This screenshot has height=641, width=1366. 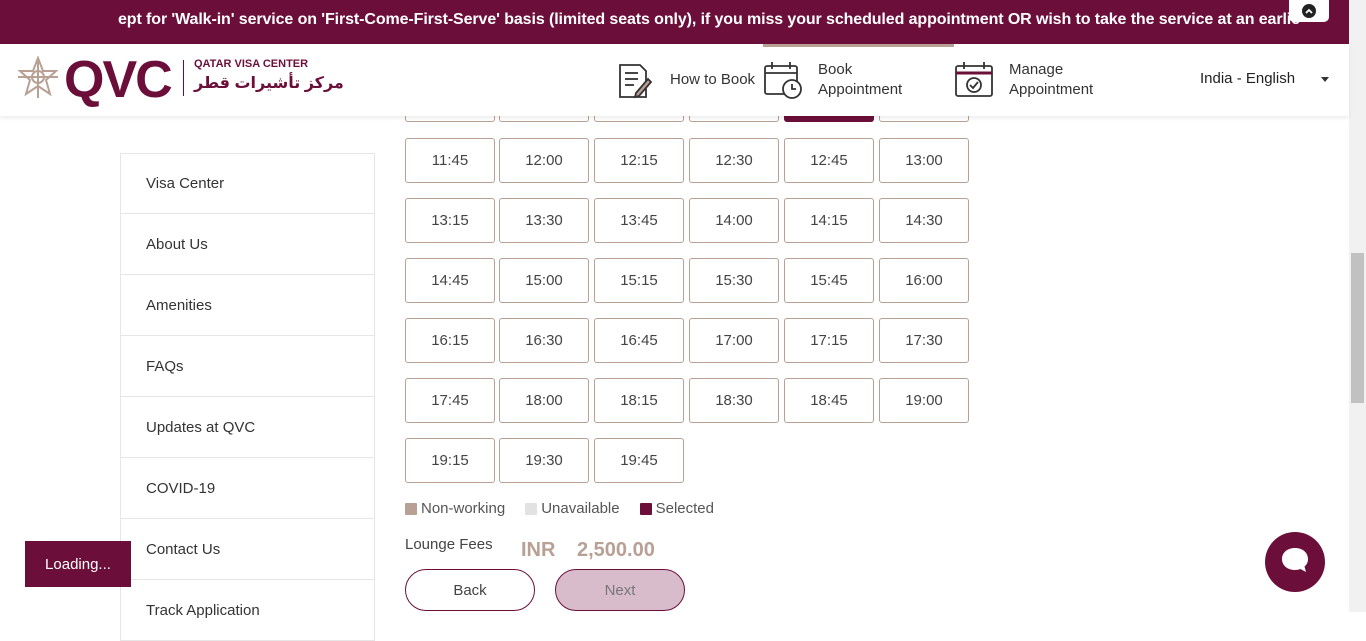 I want to click on side-menu-item: Amenities, so click(x=247, y=305).